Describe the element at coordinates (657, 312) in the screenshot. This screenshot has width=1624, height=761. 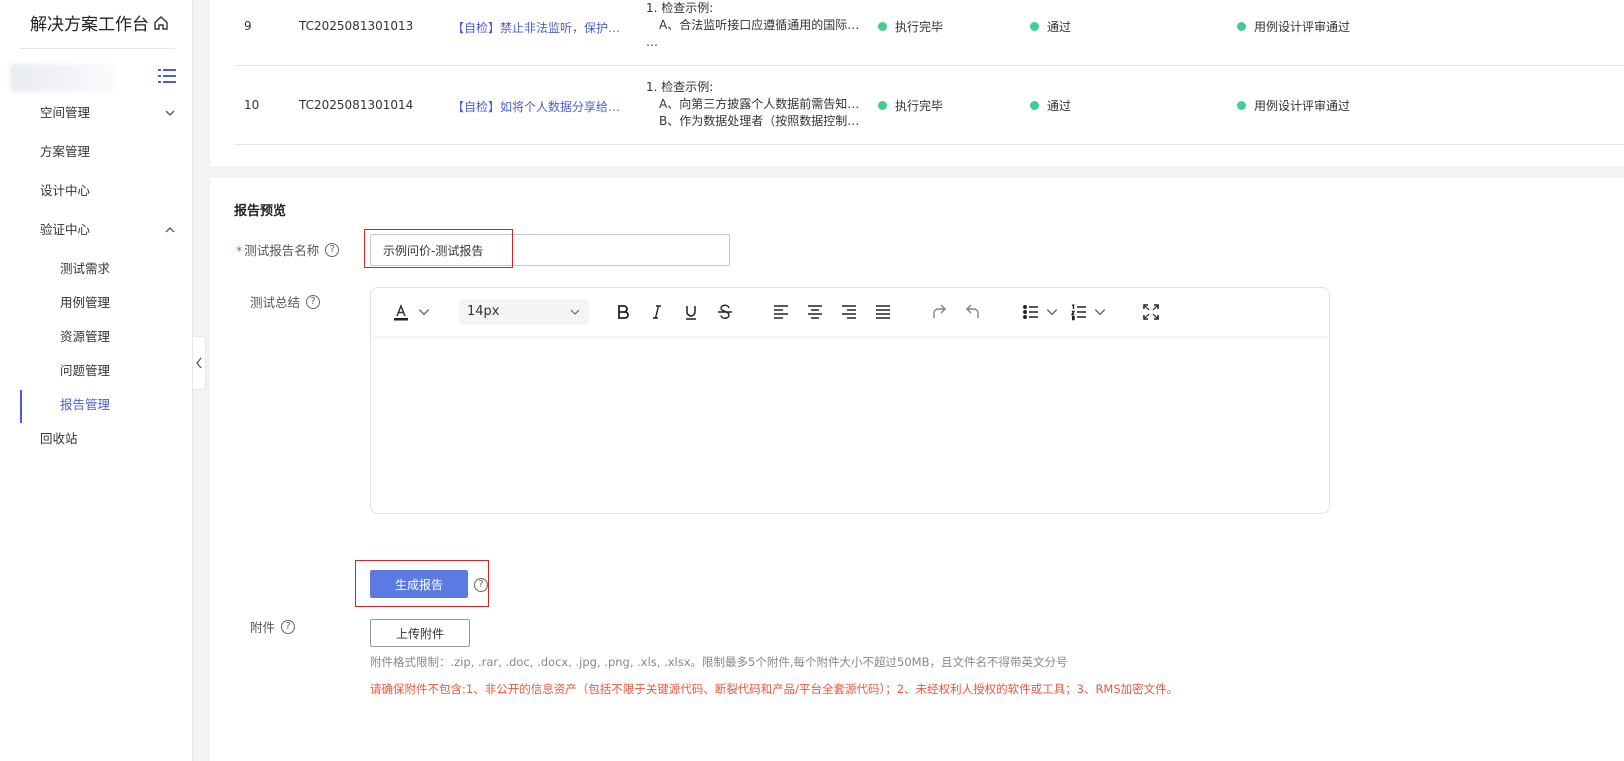
I see `italic-button` at that location.